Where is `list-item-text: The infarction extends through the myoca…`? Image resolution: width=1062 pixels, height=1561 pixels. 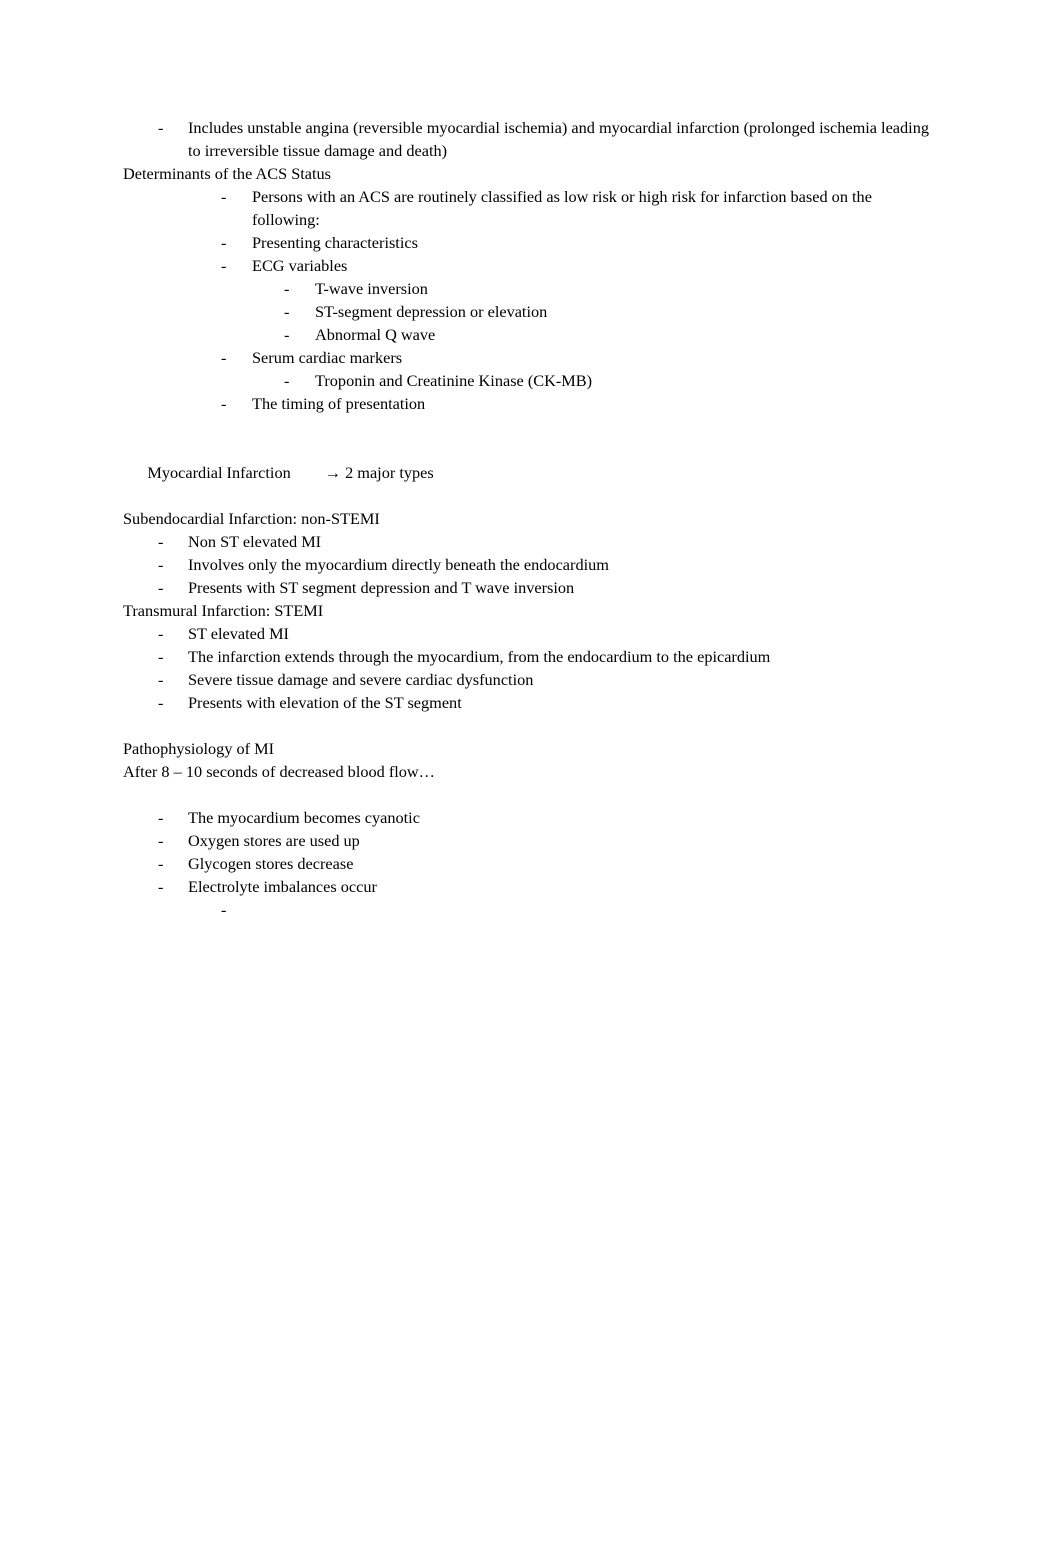 list-item-text: The infarction extends through the myoca… is located at coordinates (479, 656).